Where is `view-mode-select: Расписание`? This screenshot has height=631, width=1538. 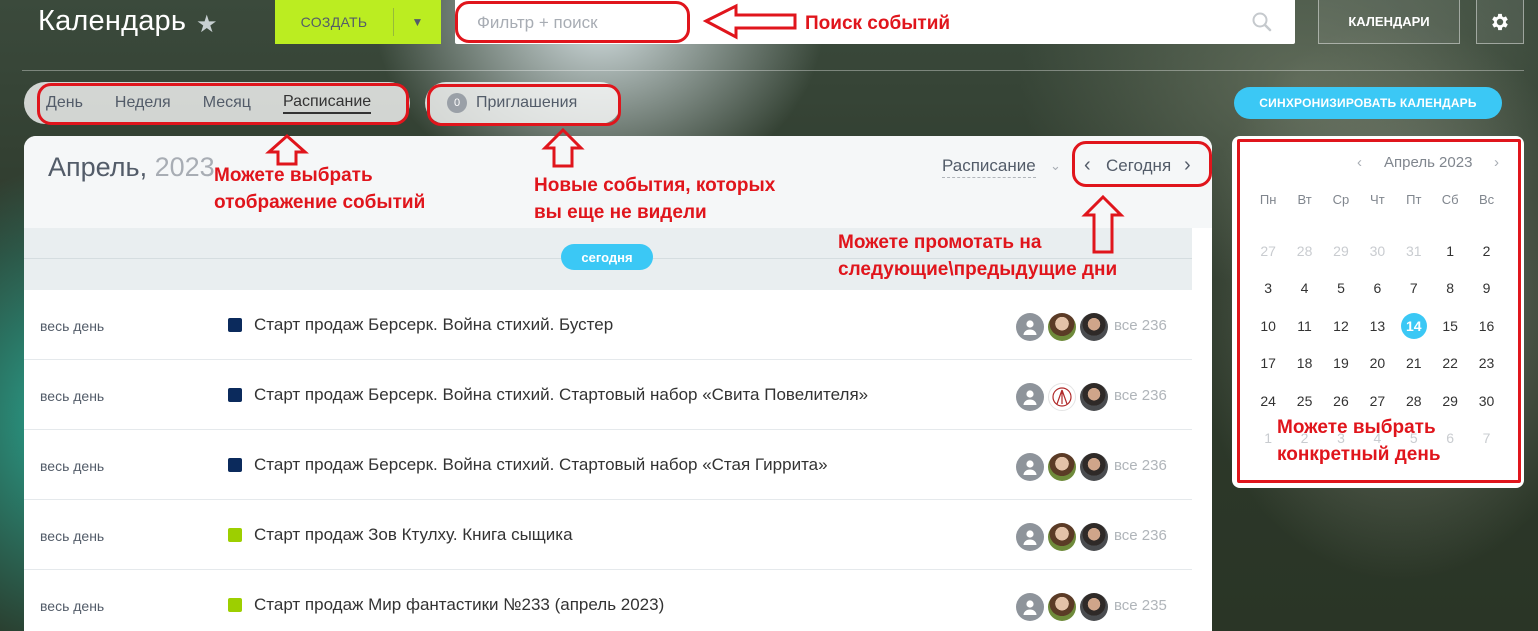 view-mode-select: Расписание is located at coordinates (989, 167).